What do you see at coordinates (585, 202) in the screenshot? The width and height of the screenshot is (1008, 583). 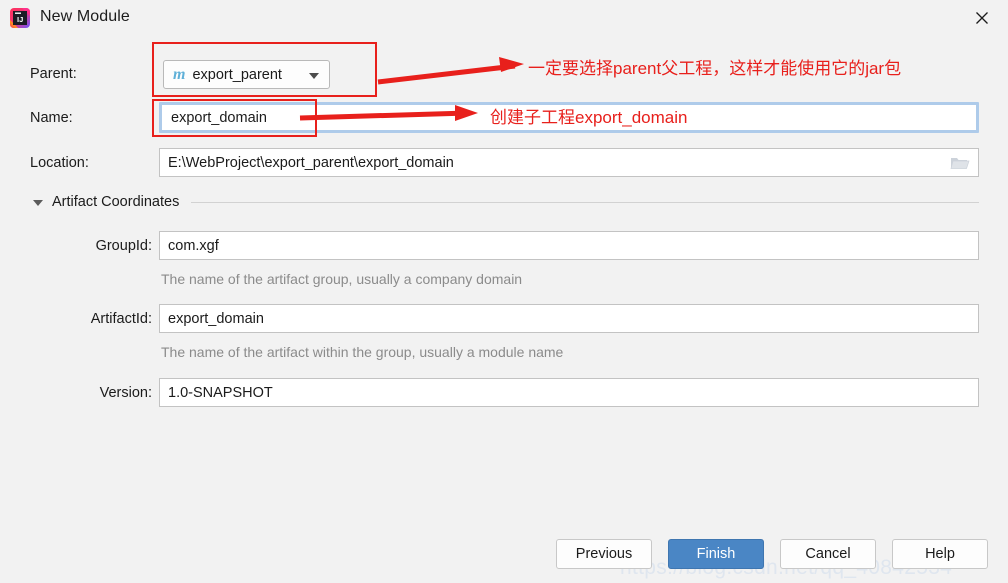 I see `section-divider` at bounding box center [585, 202].